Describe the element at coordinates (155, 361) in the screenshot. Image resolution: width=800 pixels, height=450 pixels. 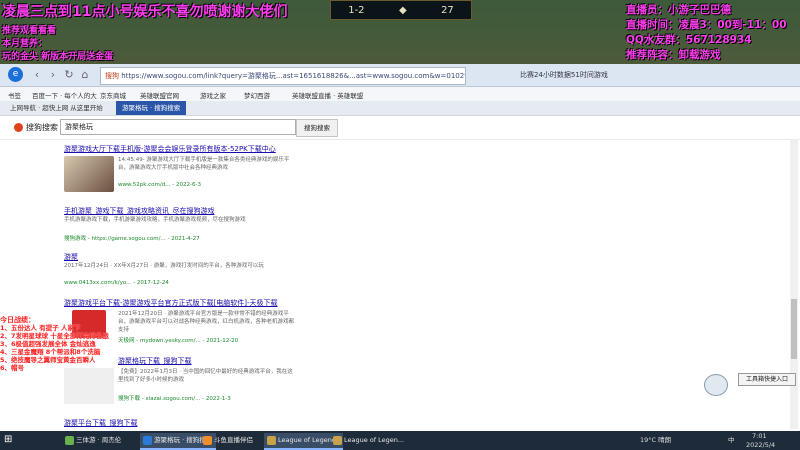
I see `result-title: 游聚格玩下载_搜狗下载` at that location.